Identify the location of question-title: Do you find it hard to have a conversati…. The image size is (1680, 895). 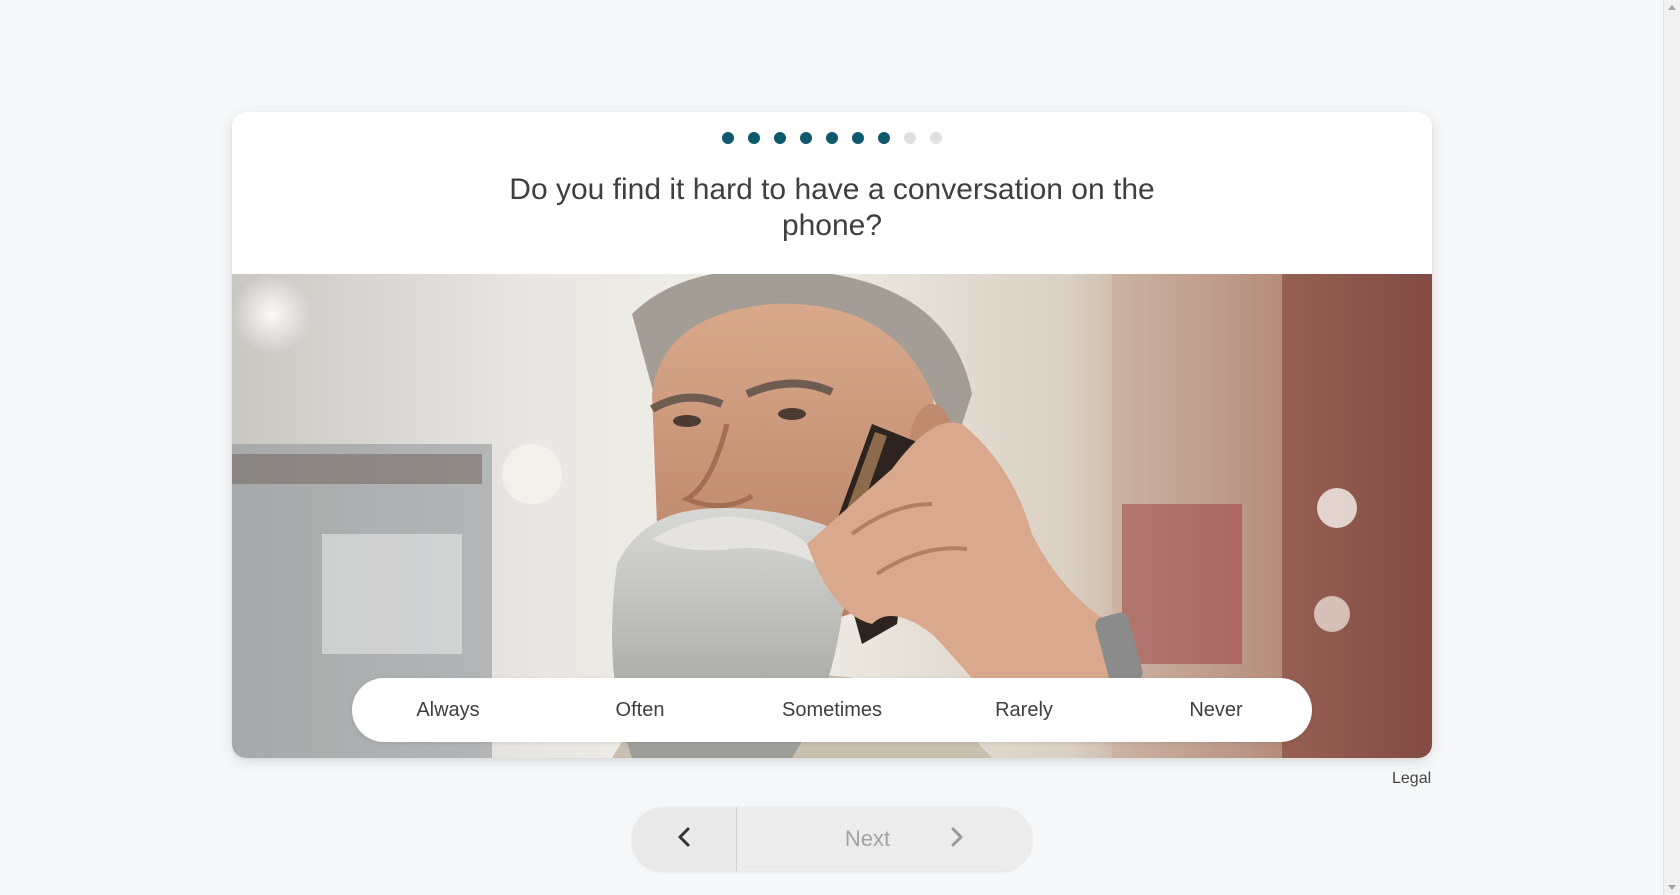
(832, 207).